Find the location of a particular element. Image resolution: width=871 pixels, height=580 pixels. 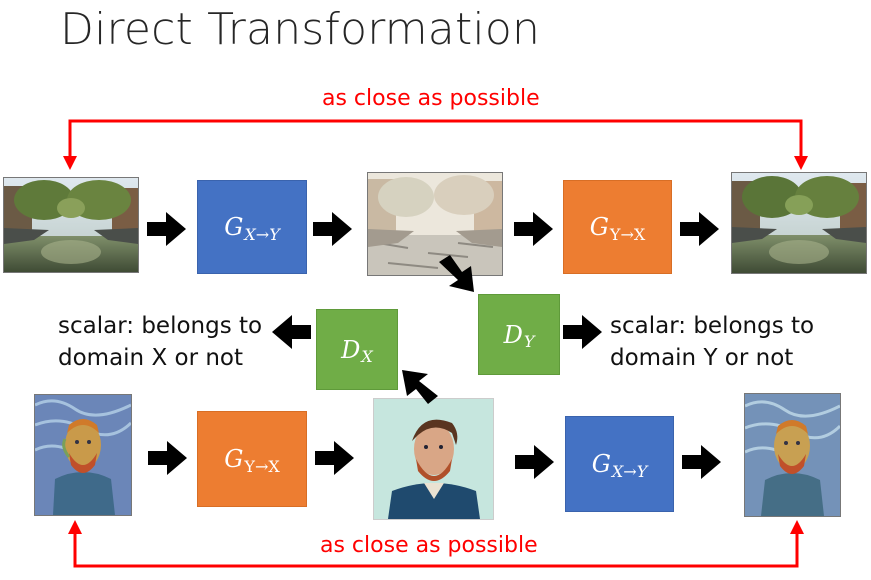

discriminator-y: DY is located at coordinates (519, 334).